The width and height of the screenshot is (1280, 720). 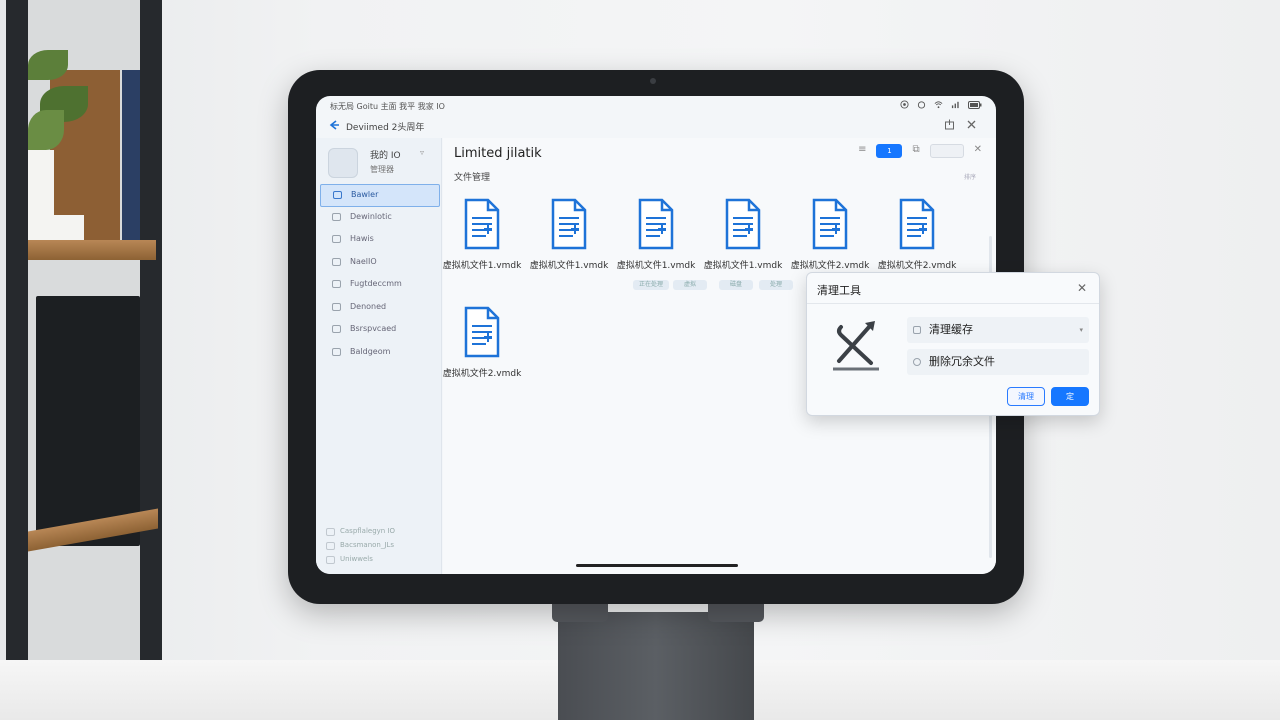 What do you see at coordinates (656, 127) in the screenshot?
I see `title-bar: Deviimed 2头周年` at bounding box center [656, 127].